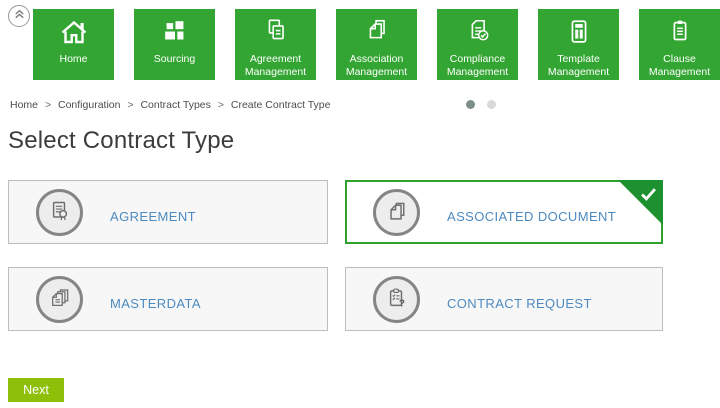  What do you see at coordinates (578, 65) in the screenshot?
I see `tile-label: Template Management` at bounding box center [578, 65].